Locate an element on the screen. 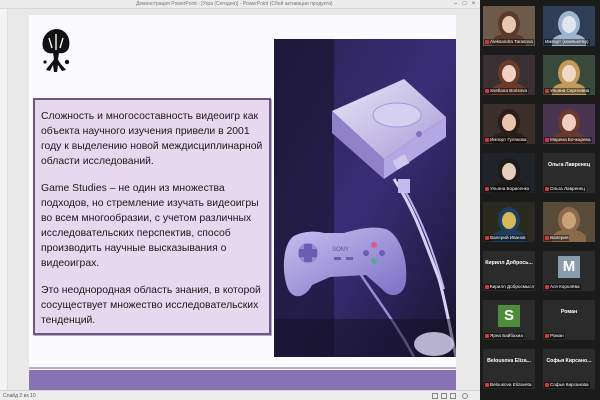 The height and width of the screenshot is (400, 600). participant-tile: Svetlana Borisova is located at coordinates (509, 75).